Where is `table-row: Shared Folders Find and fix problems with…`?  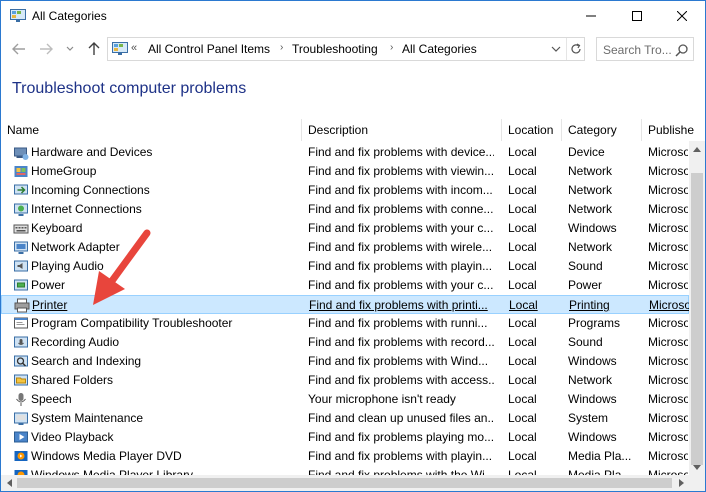 table-row: Shared Folders Find and fix problems with… is located at coordinates (345, 380).